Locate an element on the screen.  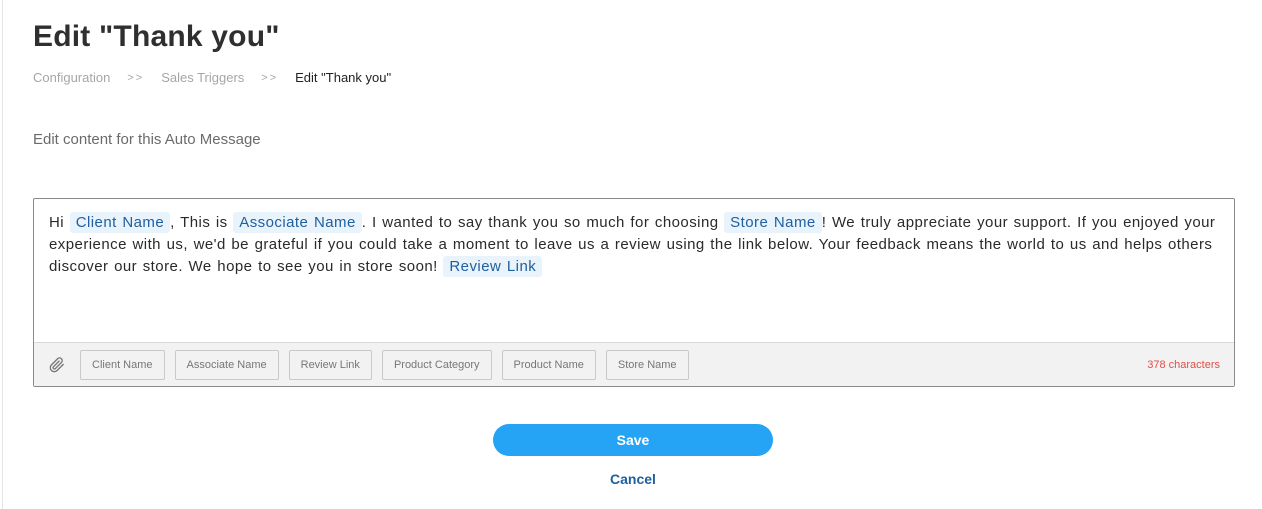
placeholder-tag: Associate Name is located at coordinates (297, 222).